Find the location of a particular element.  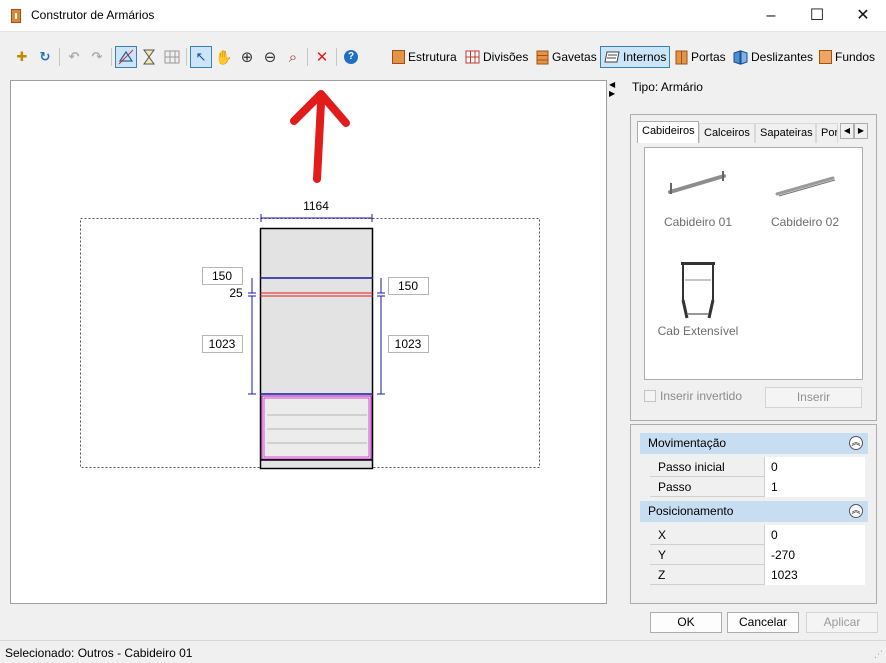

insert-inverted-checkbox: Inserir invertido is located at coordinates (693, 396).